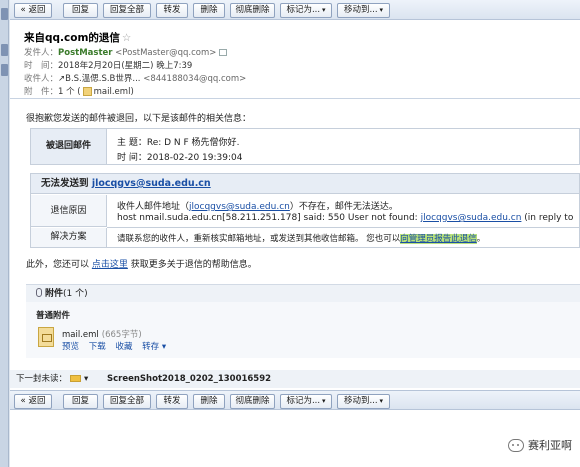  What do you see at coordinates (4, 233) in the screenshot?
I see `left-edge-strip` at bounding box center [4, 233].